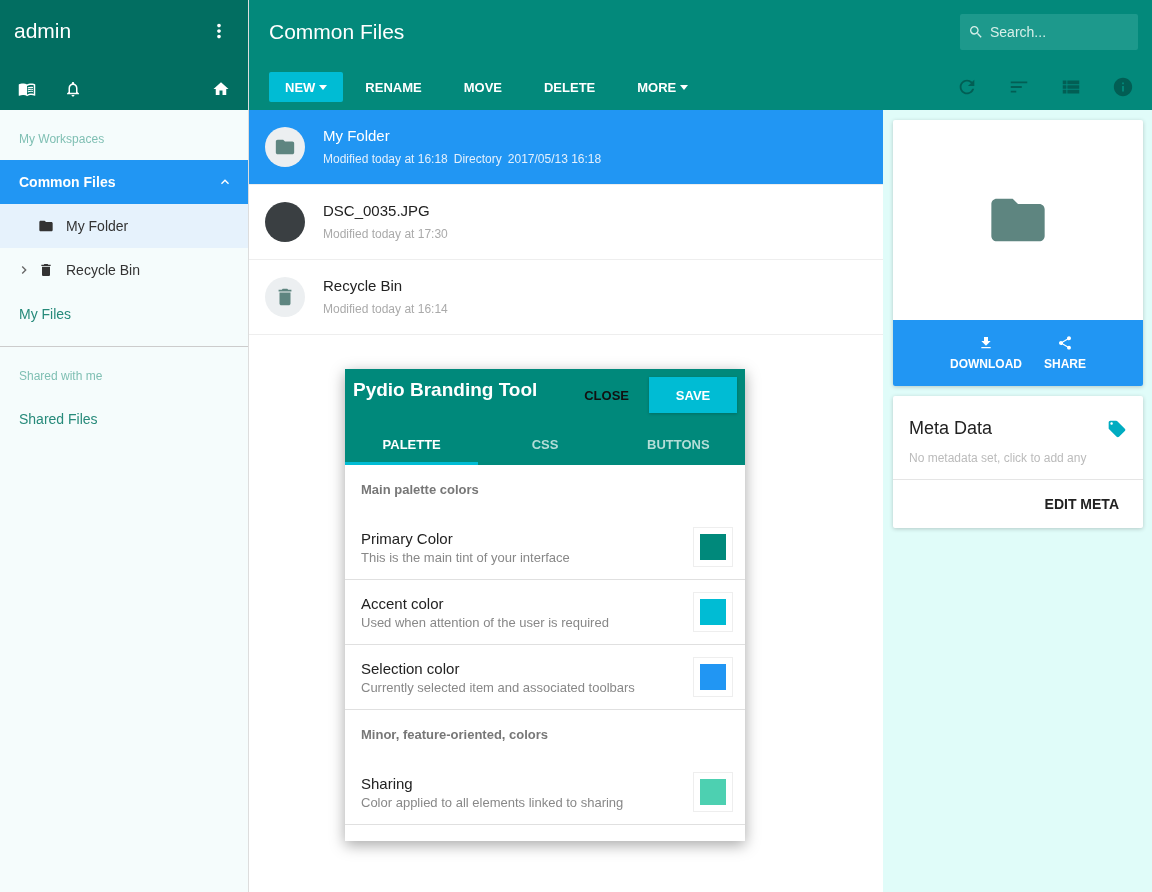  Describe the element at coordinates (663, 87) in the screenshot. I see `toolbar-button: MORE` at that location.